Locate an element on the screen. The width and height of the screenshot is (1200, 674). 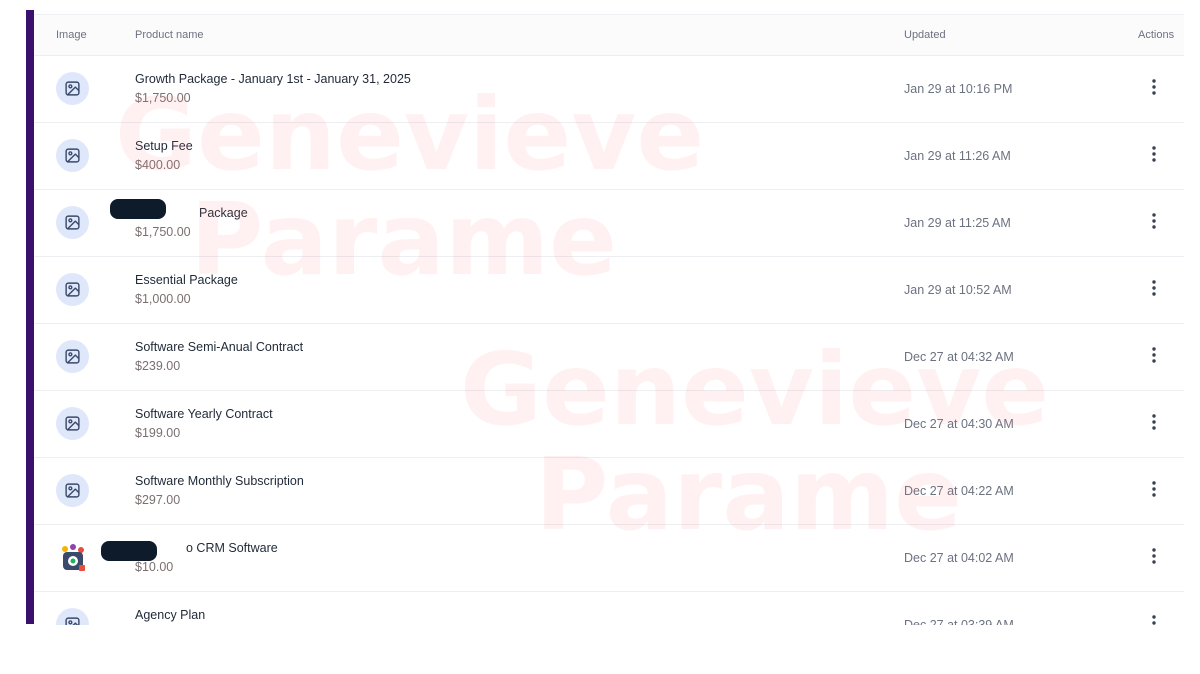
header-image: Image is located at coordinates (71, 35).